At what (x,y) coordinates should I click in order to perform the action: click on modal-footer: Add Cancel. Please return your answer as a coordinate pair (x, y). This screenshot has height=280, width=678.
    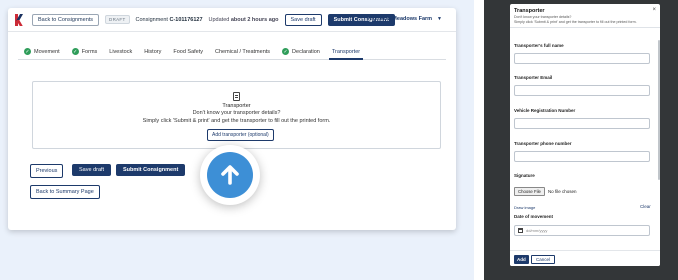
    Looking at the image, I should click on (585, 258).